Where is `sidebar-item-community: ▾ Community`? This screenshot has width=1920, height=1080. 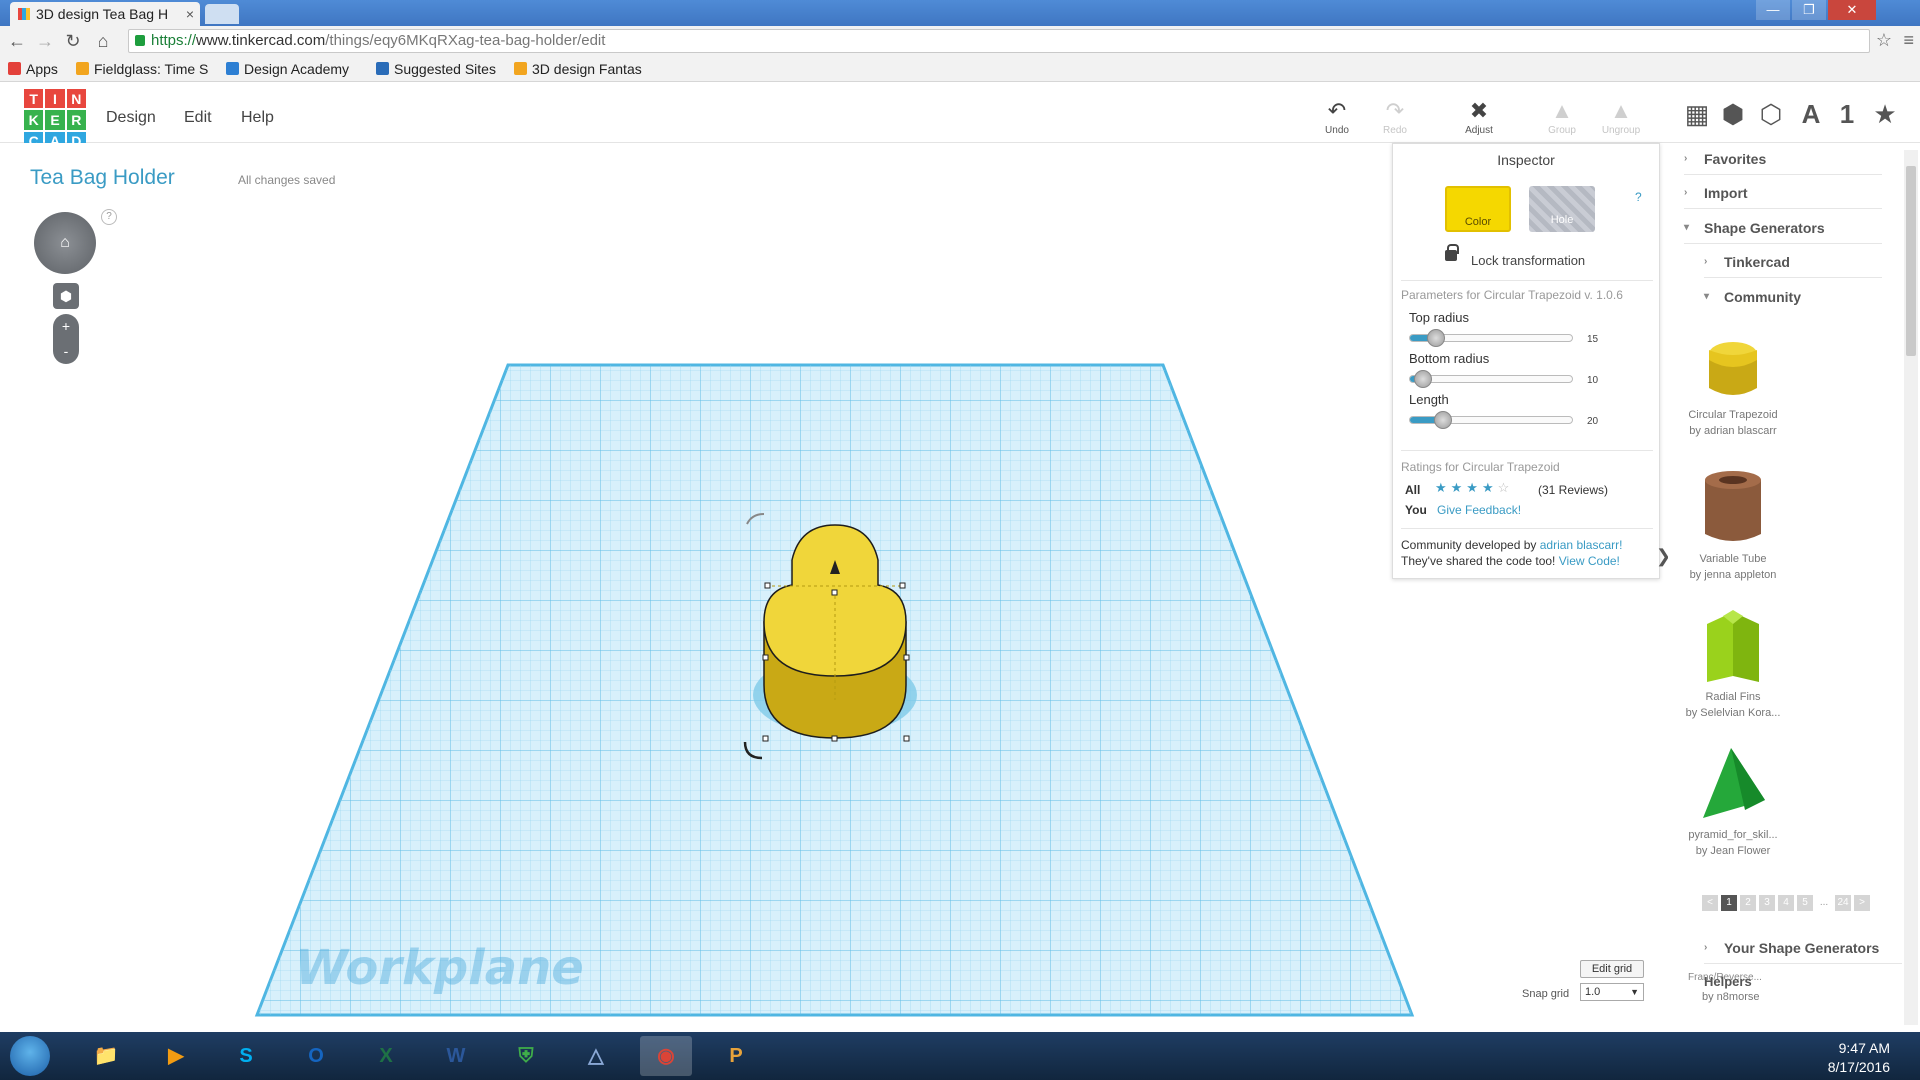 sidebar-item-community: ▾ Community is located at coordinates (1793, 297).